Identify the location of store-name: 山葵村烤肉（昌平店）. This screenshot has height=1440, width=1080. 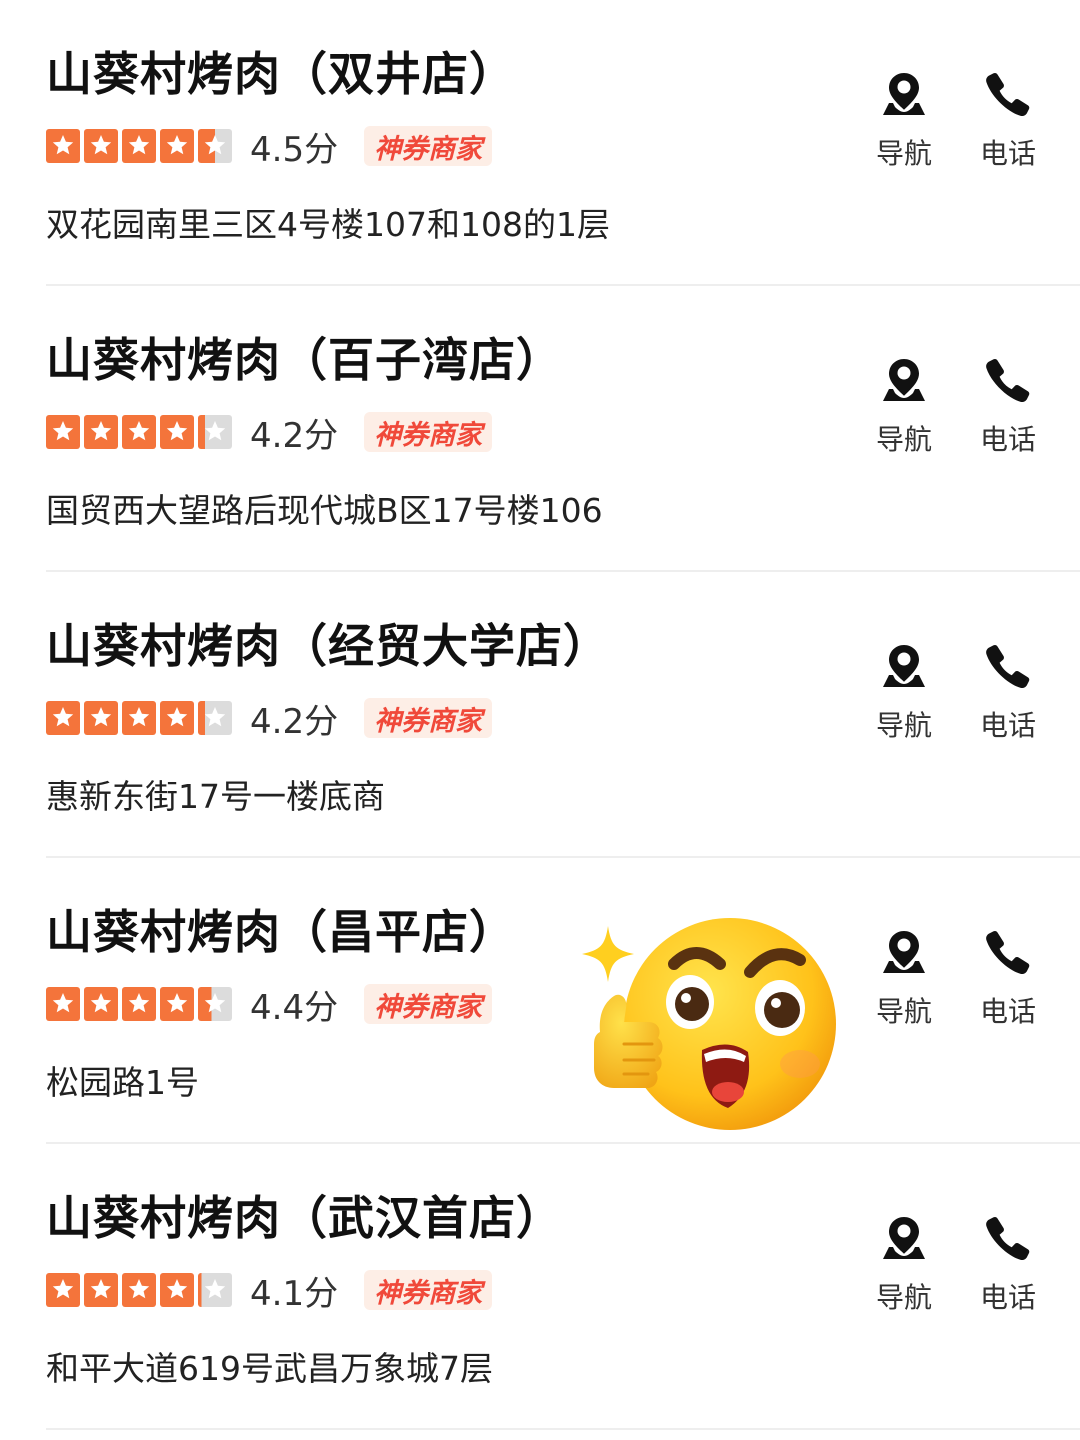
(281, 929).